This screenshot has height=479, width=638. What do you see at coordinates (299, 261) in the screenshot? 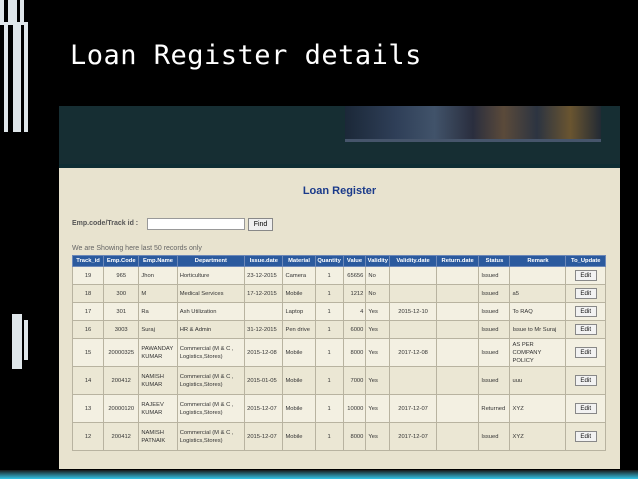
I see `column-header: Material` at bounding box center [299, 261].